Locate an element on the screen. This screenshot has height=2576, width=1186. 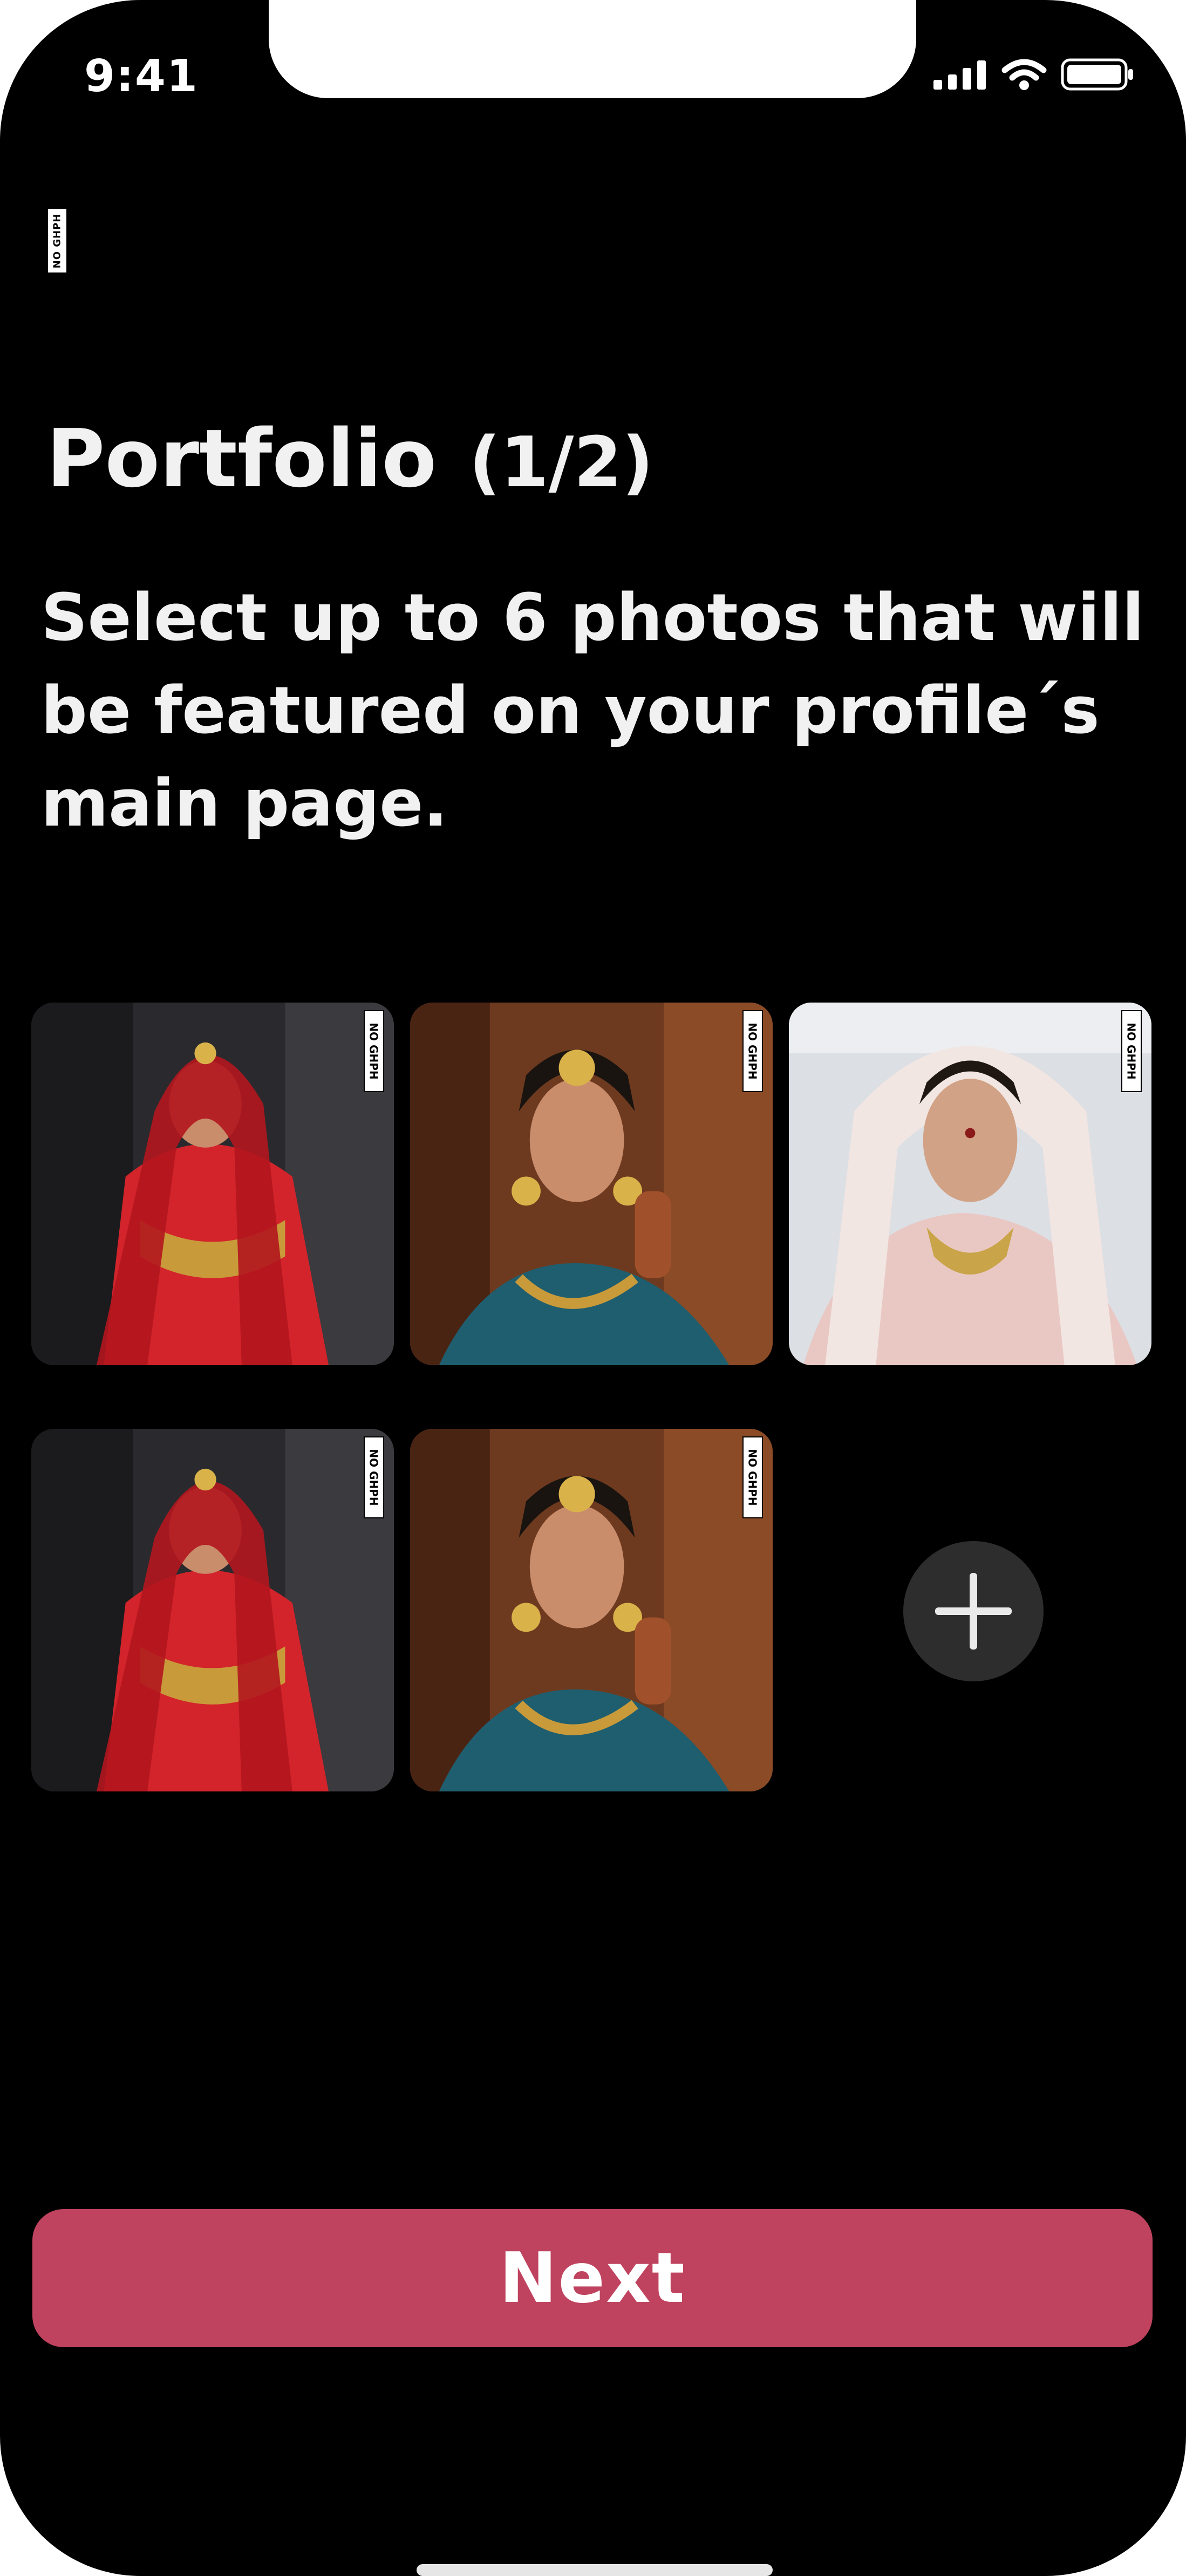
signal-icon is located at coordinates (959, 75).